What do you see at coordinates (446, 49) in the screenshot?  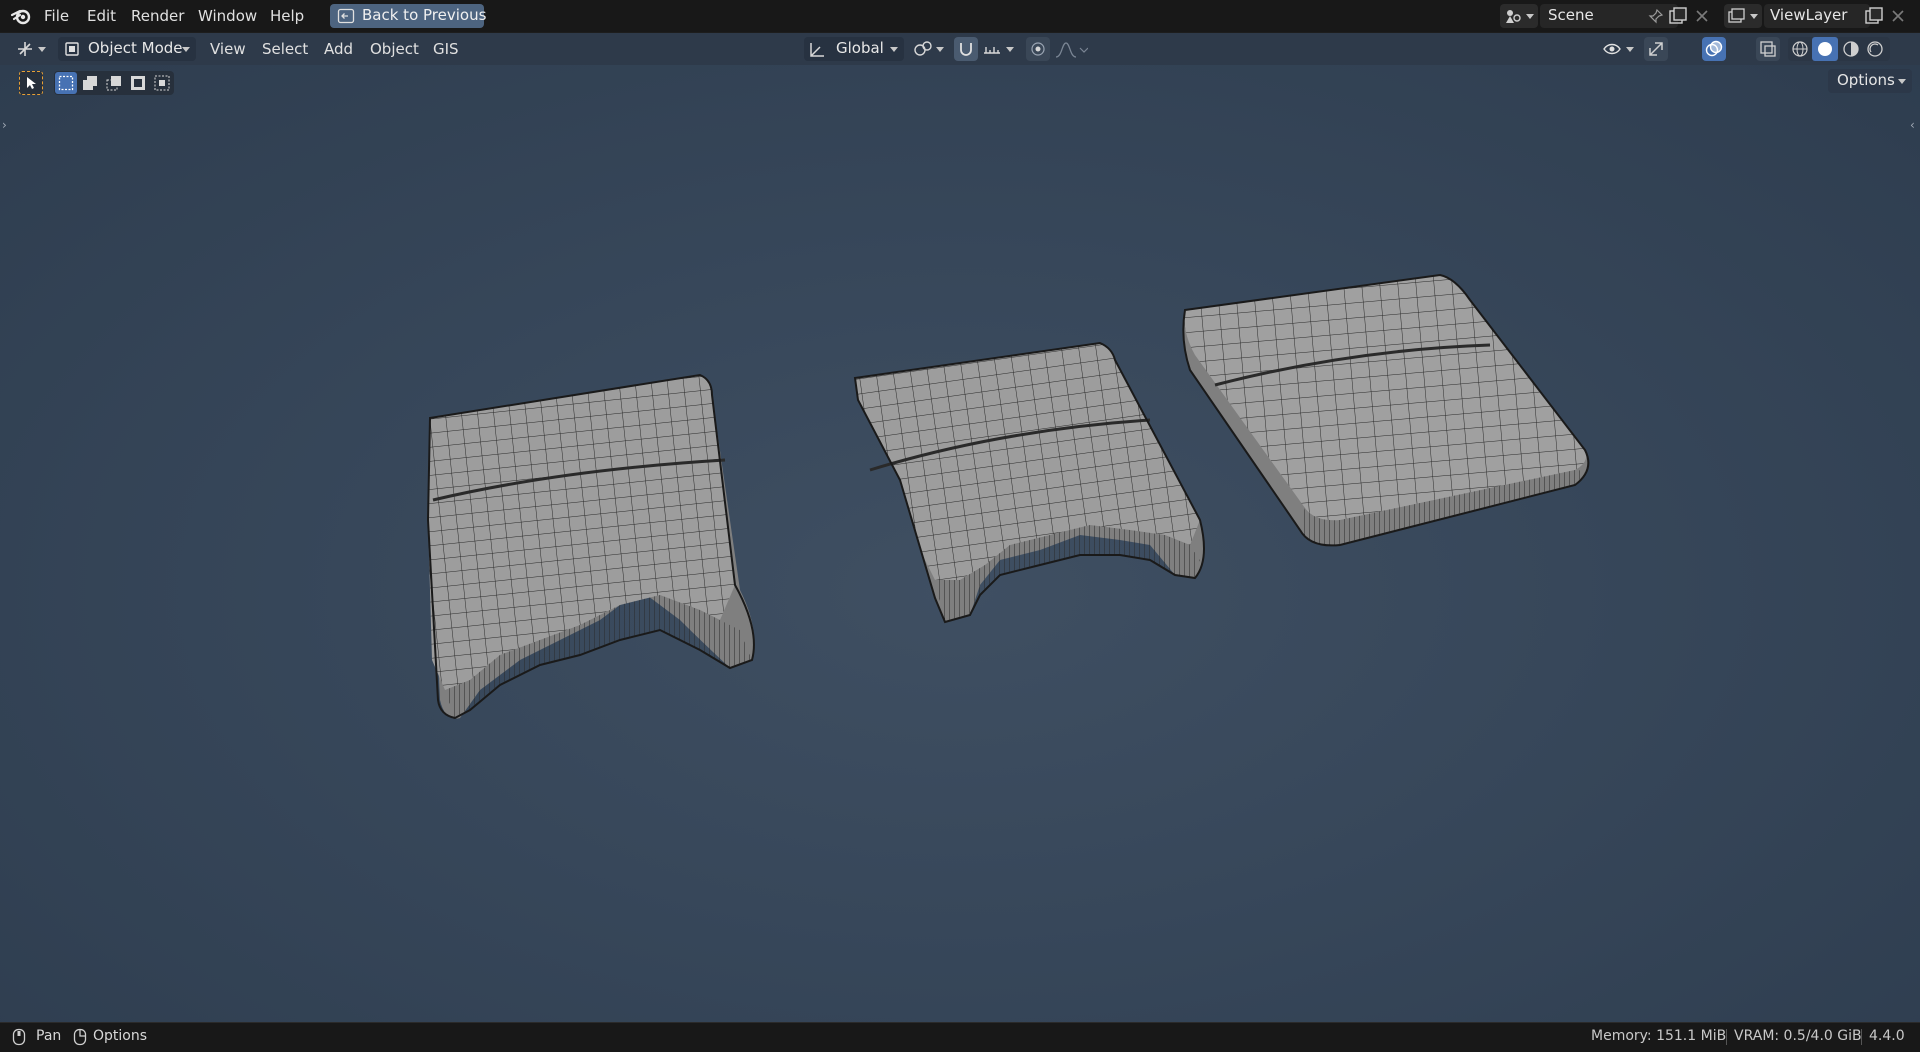 I see `menu-gis: GIS` at bounding box center [446, 49].